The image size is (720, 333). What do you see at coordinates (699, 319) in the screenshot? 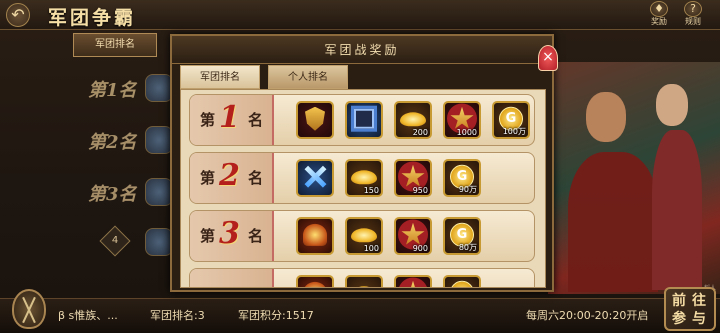
I see `go-char-4: 与` at bounding box center [699, 319].